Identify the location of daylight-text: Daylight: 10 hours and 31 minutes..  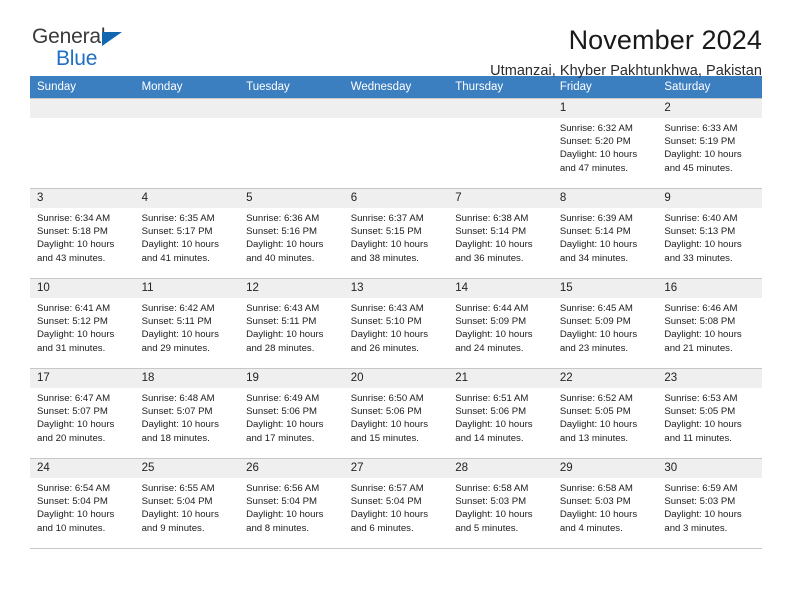
(76, 341).